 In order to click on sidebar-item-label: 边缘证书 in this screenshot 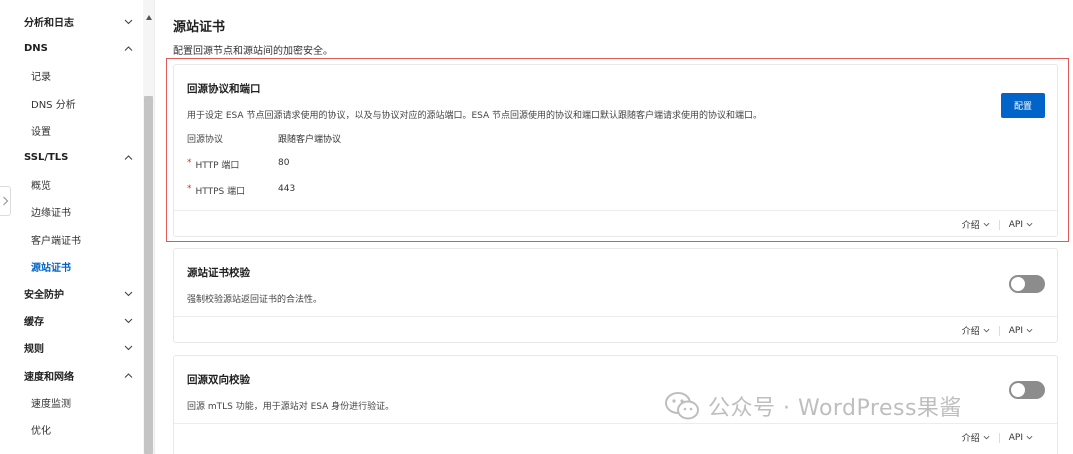, I will do `click(51, 214)`.